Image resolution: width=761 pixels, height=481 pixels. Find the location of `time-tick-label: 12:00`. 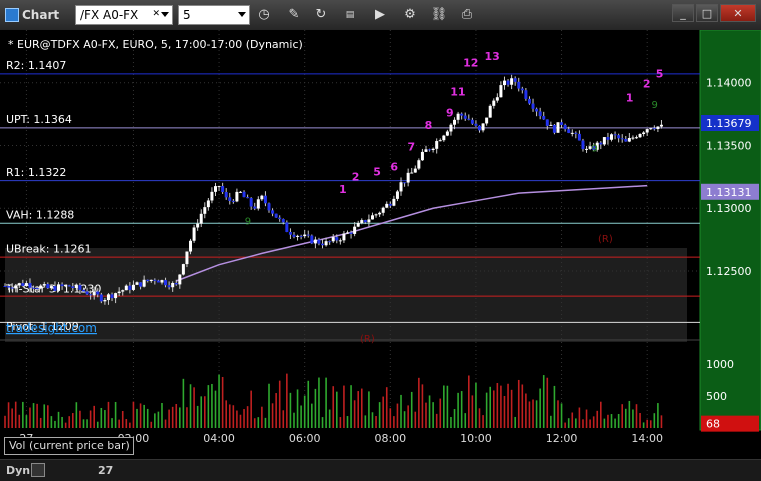

time-tick-label: 12:00 is located at coordinates (562, 438).